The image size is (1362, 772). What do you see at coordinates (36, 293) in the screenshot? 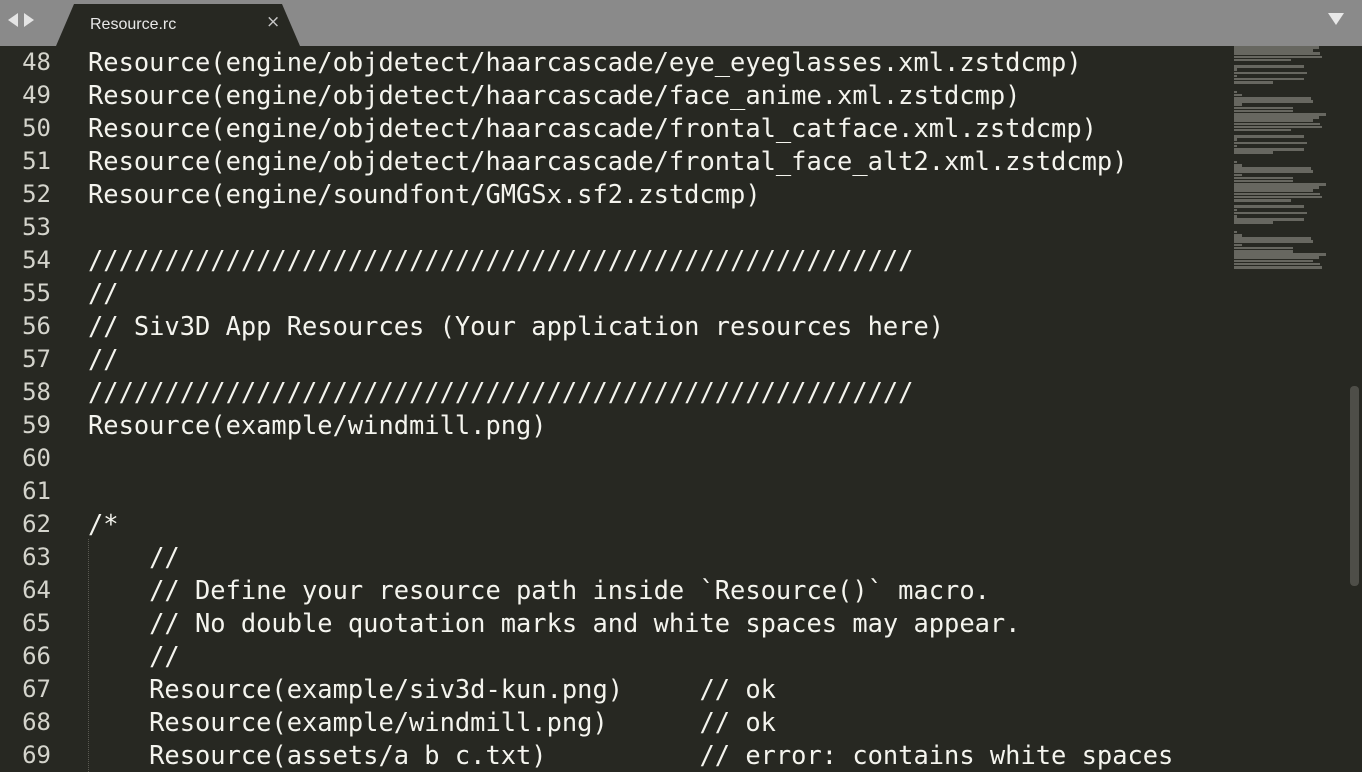
I see `line-number: 55` at bounding box center [36, 293].